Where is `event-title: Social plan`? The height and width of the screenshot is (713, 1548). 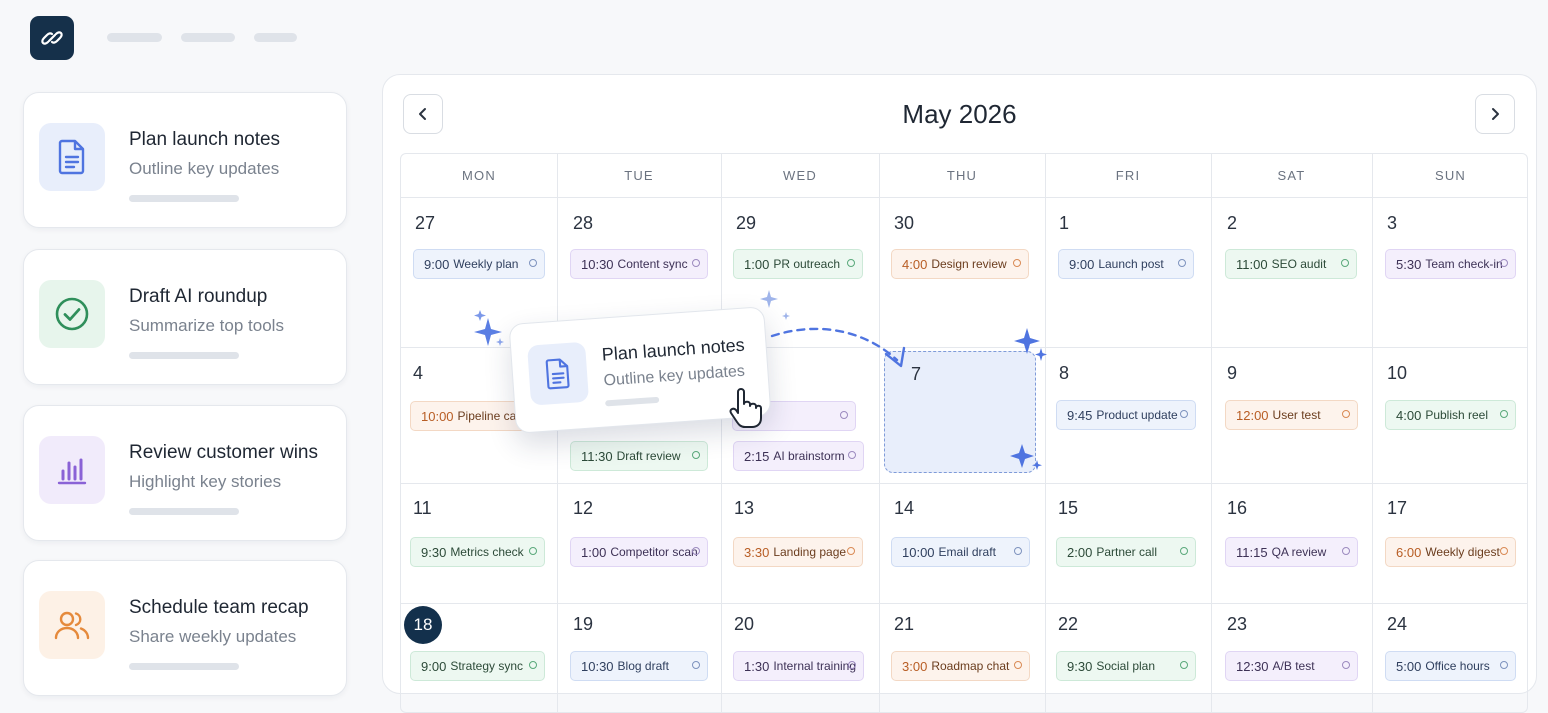 event-title: Social plan is located at coordinates (1126, 666).